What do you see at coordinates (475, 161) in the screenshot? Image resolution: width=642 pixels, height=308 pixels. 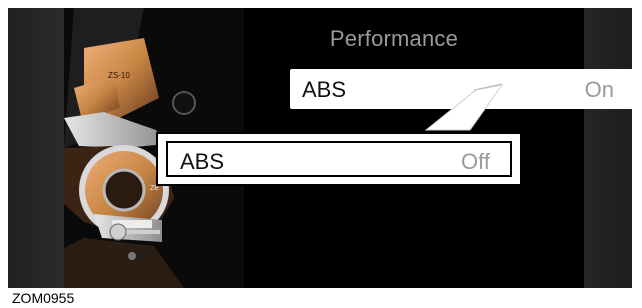 I see `abs-callout-value: Off` at bounding box center [475, 161].